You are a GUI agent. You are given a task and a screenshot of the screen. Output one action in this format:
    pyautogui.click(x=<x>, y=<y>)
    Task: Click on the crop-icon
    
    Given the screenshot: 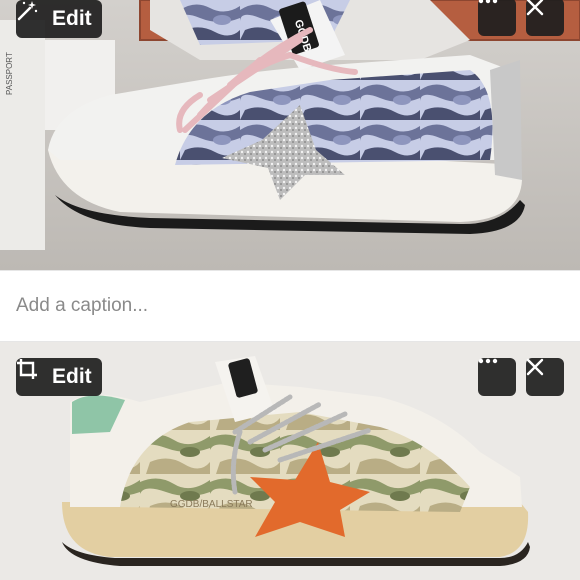 What is the action you would take?
    pyautogui.click(x=31, y=373)
    